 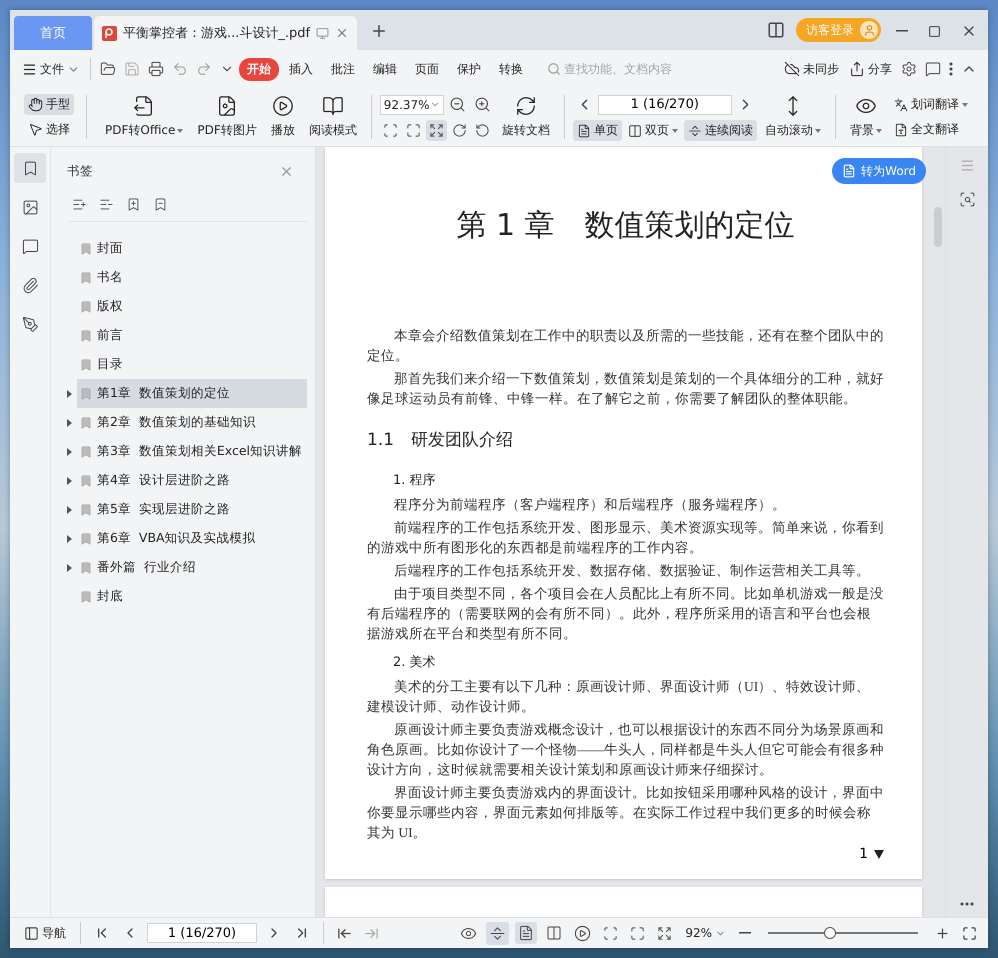 I want to click on auto-scroll-button: 自动滚动, so click(x=792, y=117).